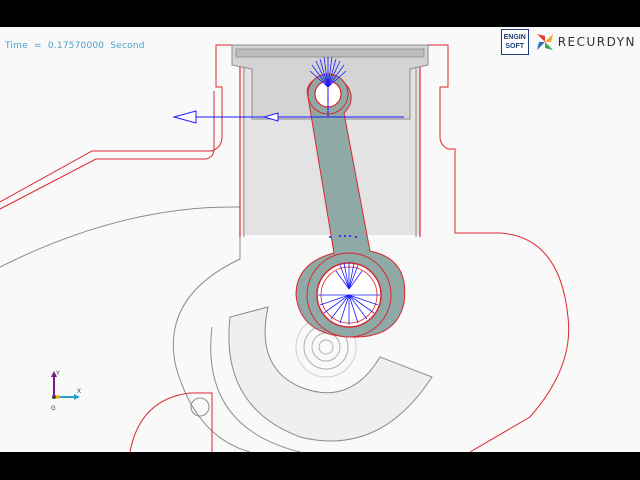 This screenshot has width=640, height=480. What do you see at coordinates (200, 407) in the screenshot?
I see `mount-hole` at bounding box center [200, 407].